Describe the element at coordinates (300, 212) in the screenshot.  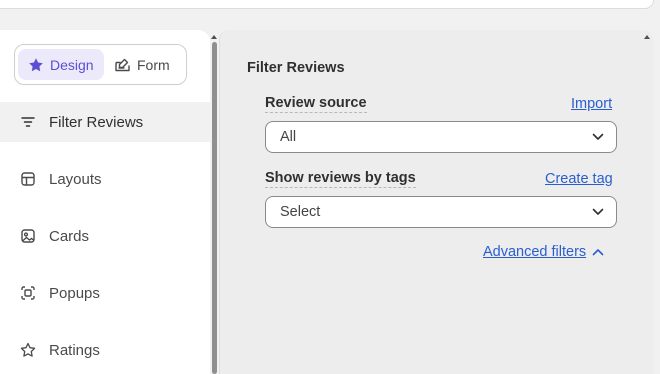
I see `tags-value: Select` at that location.